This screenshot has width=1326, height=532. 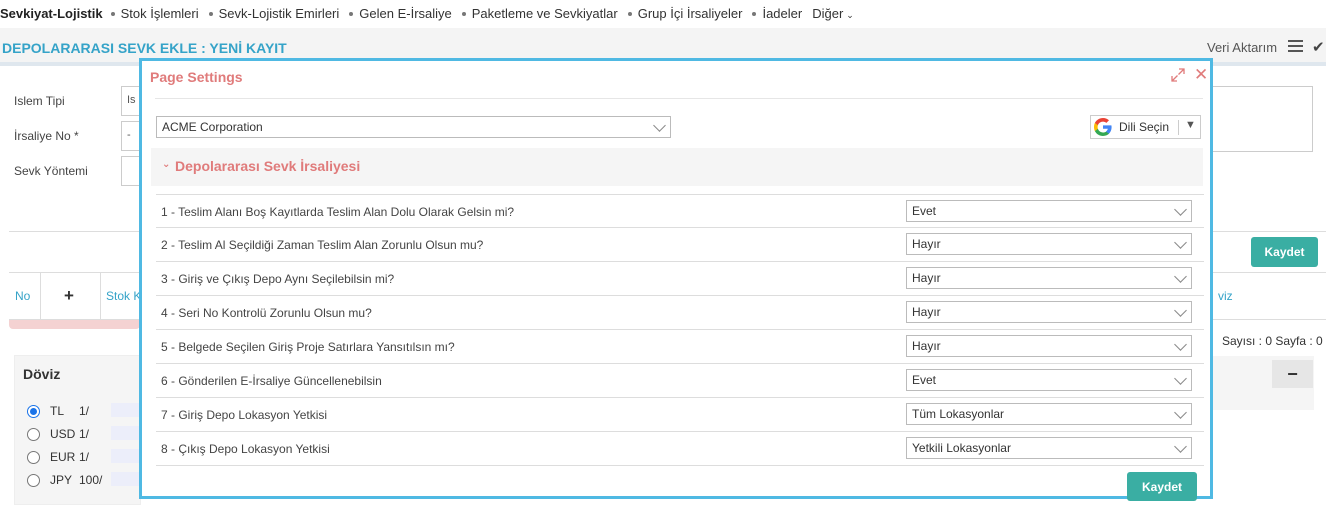 I want to click on doviz-title: Döviz, so click(x=42, y=374).